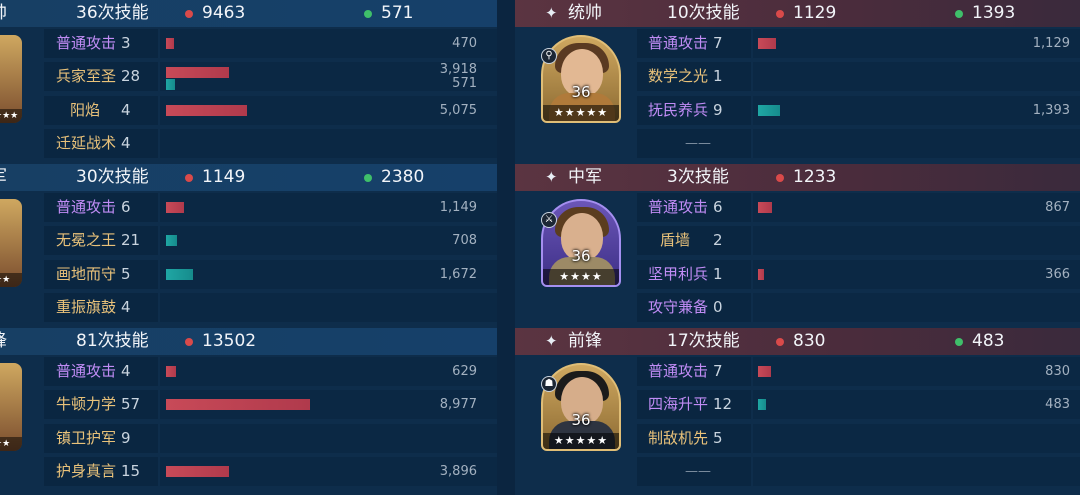 The image size is (1080, 495). What do you see at coordinates (248, 110) in the screenshot?
I see `skill-row: 阳焰 4 5,075` at bounding box center [248, 110].